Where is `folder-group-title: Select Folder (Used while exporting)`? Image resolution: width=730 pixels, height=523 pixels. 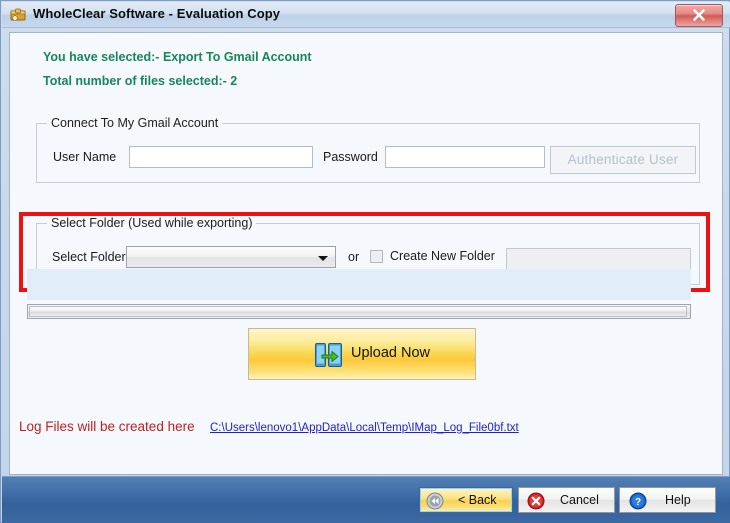
folder-group-title: Select Folder (Used while exporting) is located at coordinates (152, 223).